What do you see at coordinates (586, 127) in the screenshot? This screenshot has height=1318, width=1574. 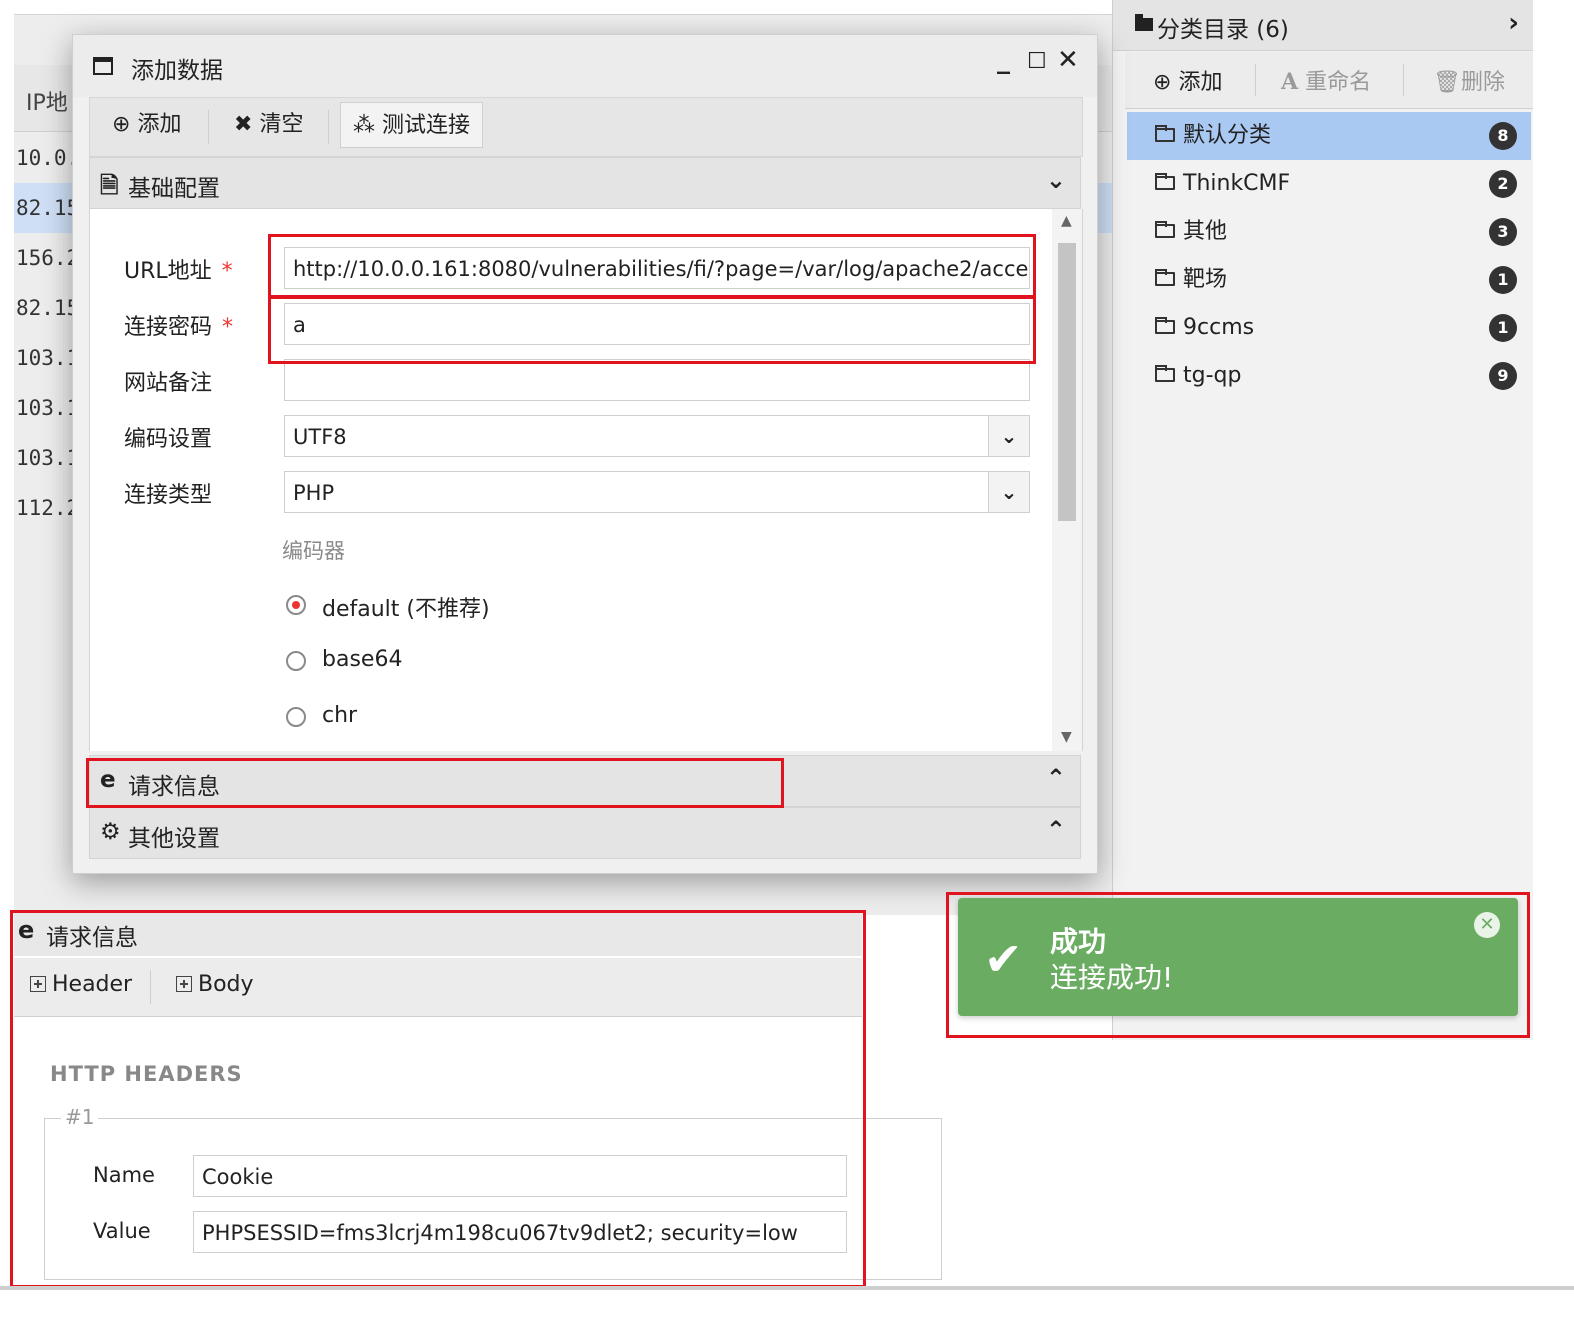 I see `dialog-toolbar: ⊕ 添加 ✖ 清空 ⁂ 测试连接` at bounding box center [586, 127].